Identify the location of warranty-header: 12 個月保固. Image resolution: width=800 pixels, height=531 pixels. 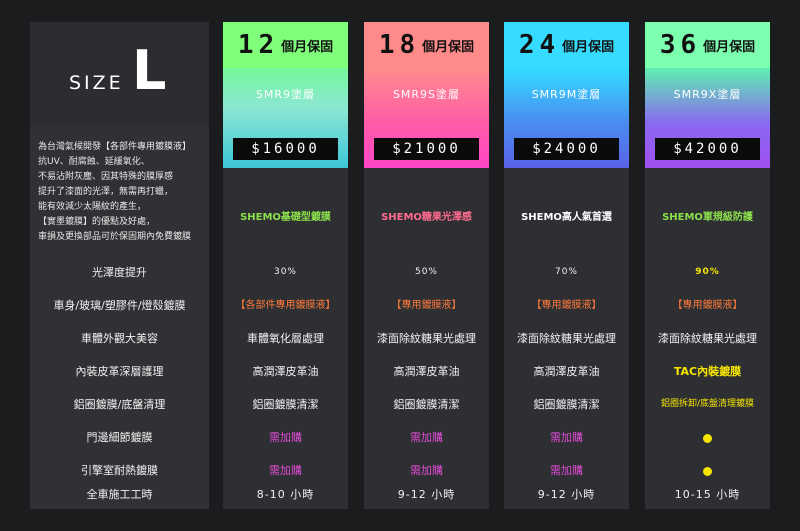
(285, 45).